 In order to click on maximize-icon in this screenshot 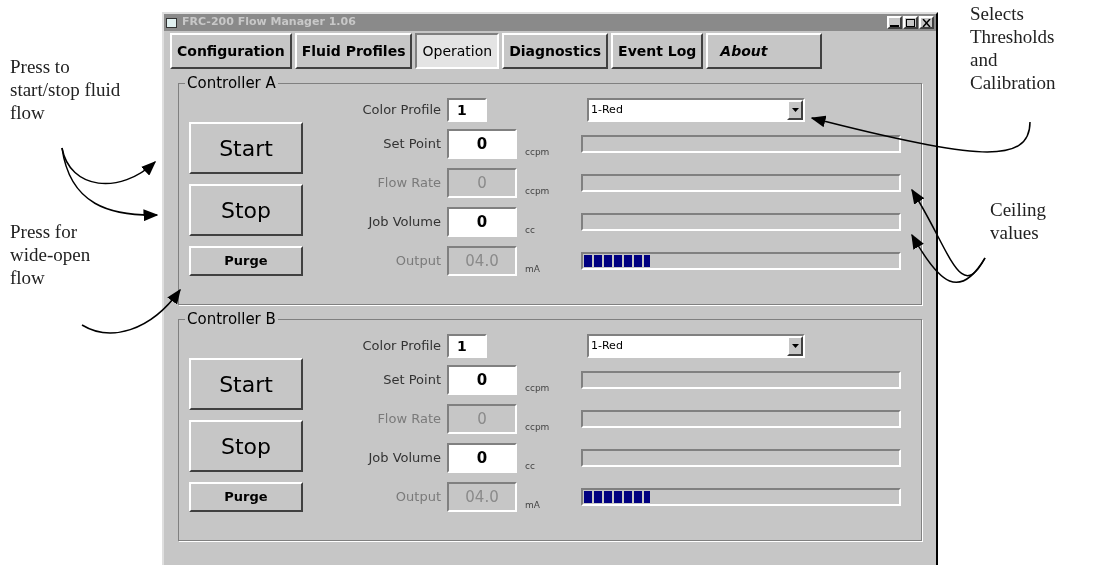, I will do `click(910, 22)`.